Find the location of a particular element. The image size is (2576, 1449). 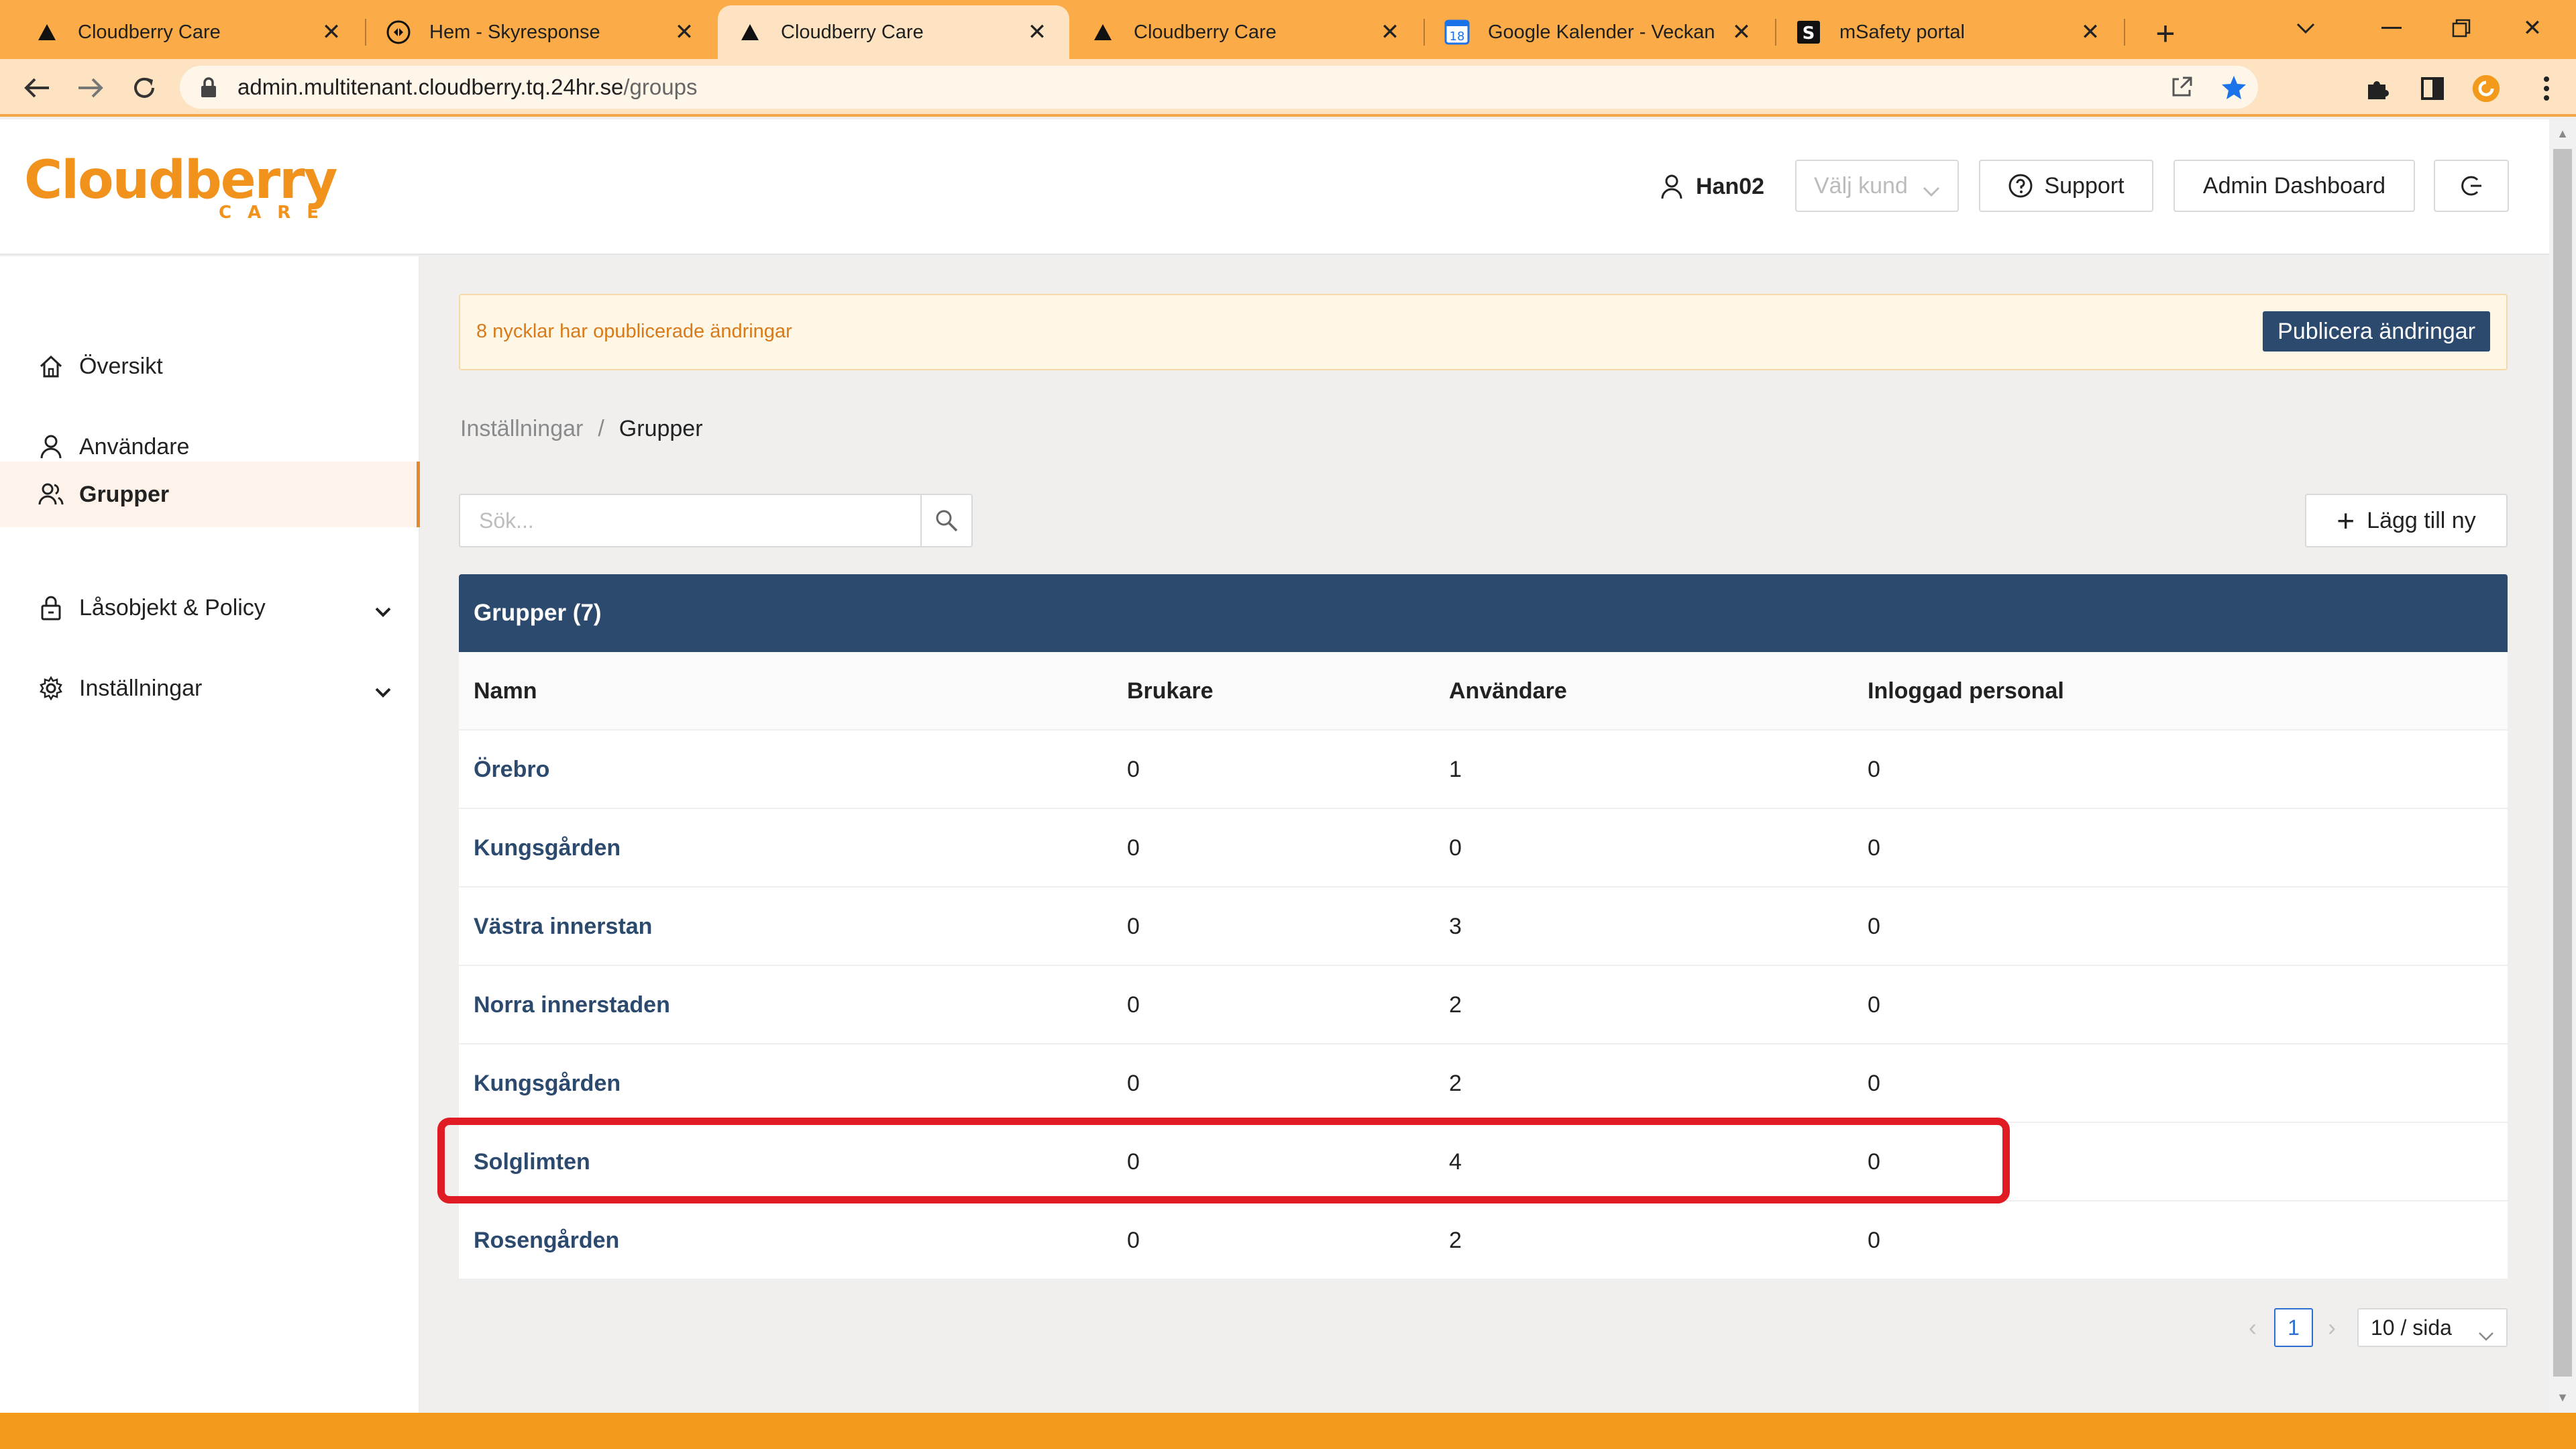

anvandare-count: 0 is located at coordinates (1455, 848).